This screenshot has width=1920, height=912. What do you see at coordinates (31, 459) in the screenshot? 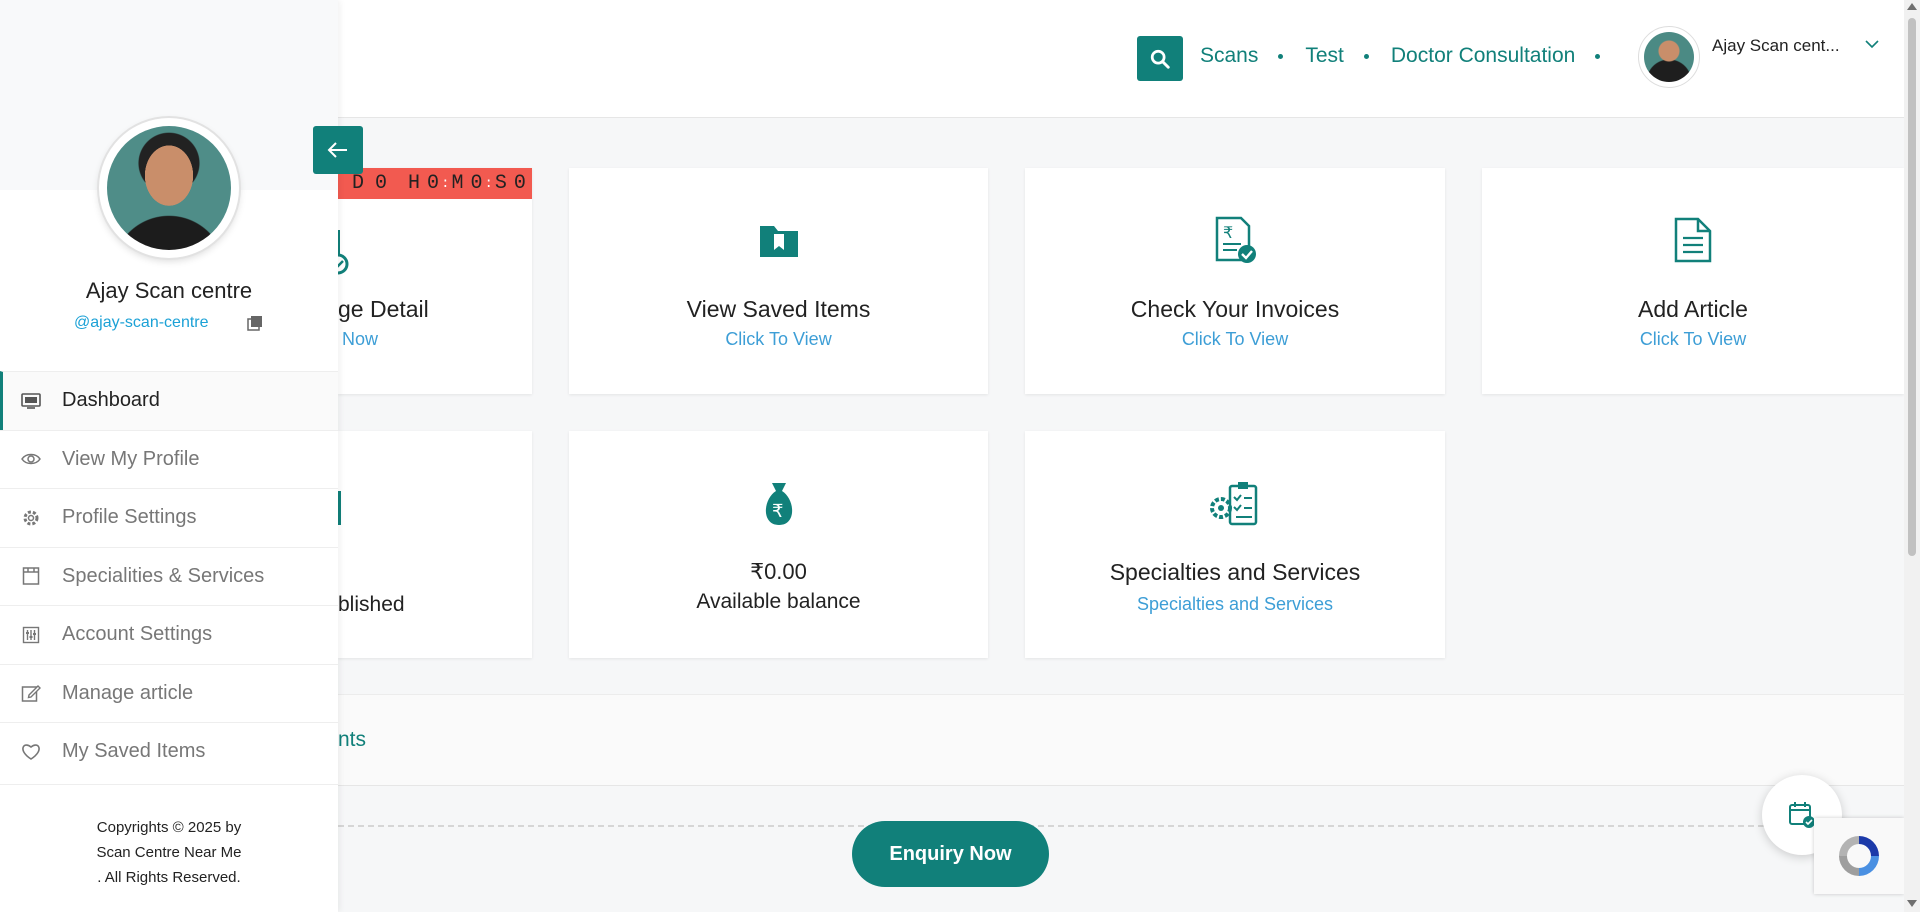
I see `eye-icon` at bounding box center [31, 459].